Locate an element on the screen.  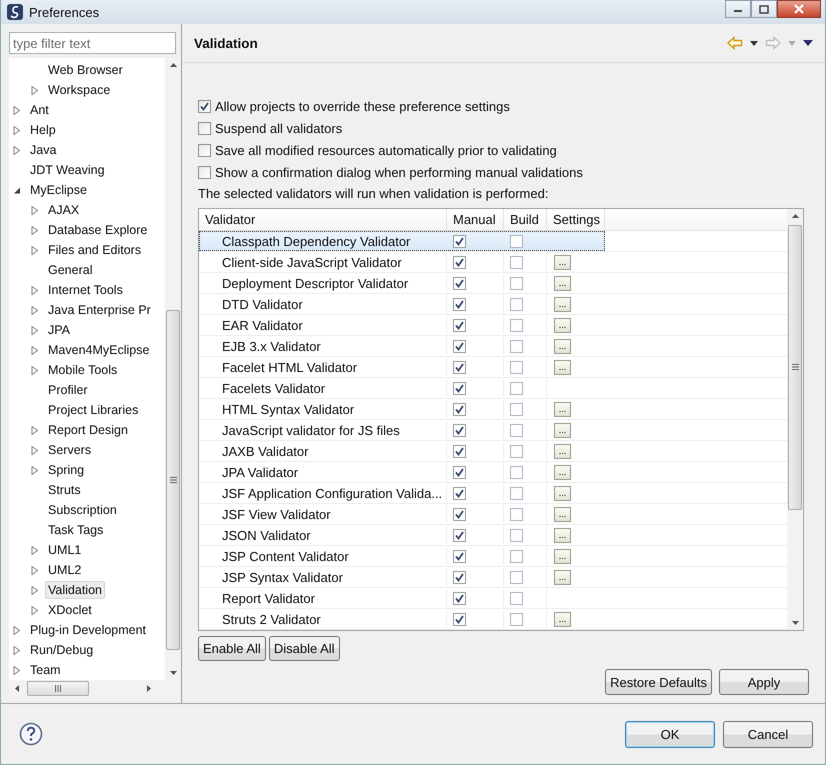
dialog-button: Cancel is located at coordinates (768, 734).